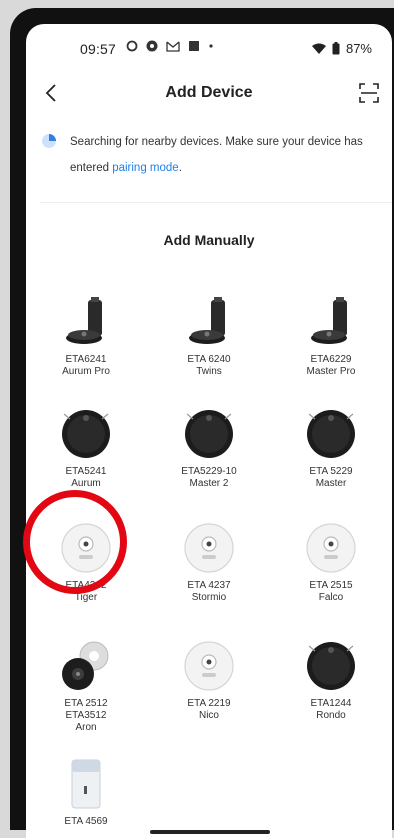 Image resolution: width=394 pixels, height=838 pixels. I want to click on device-label: ETA 5229 Master, so click(331, 478).